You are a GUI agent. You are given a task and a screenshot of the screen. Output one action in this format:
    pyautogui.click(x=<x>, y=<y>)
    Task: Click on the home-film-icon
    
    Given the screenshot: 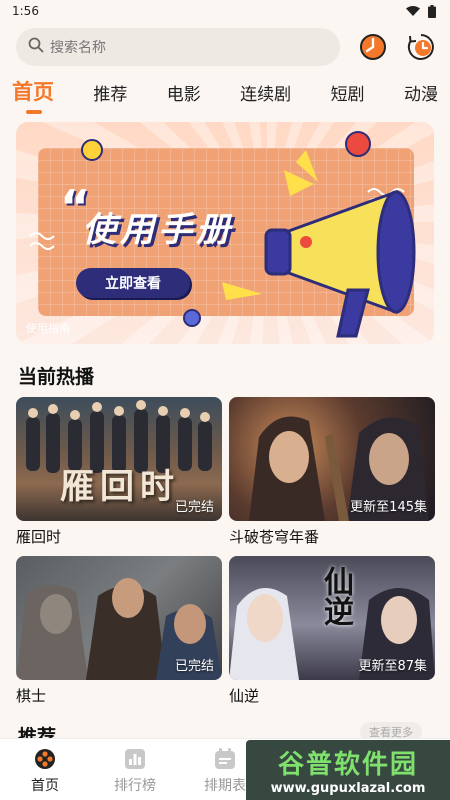 What is the action you would take?
    pyautogui.click(x=45, y=759)
    